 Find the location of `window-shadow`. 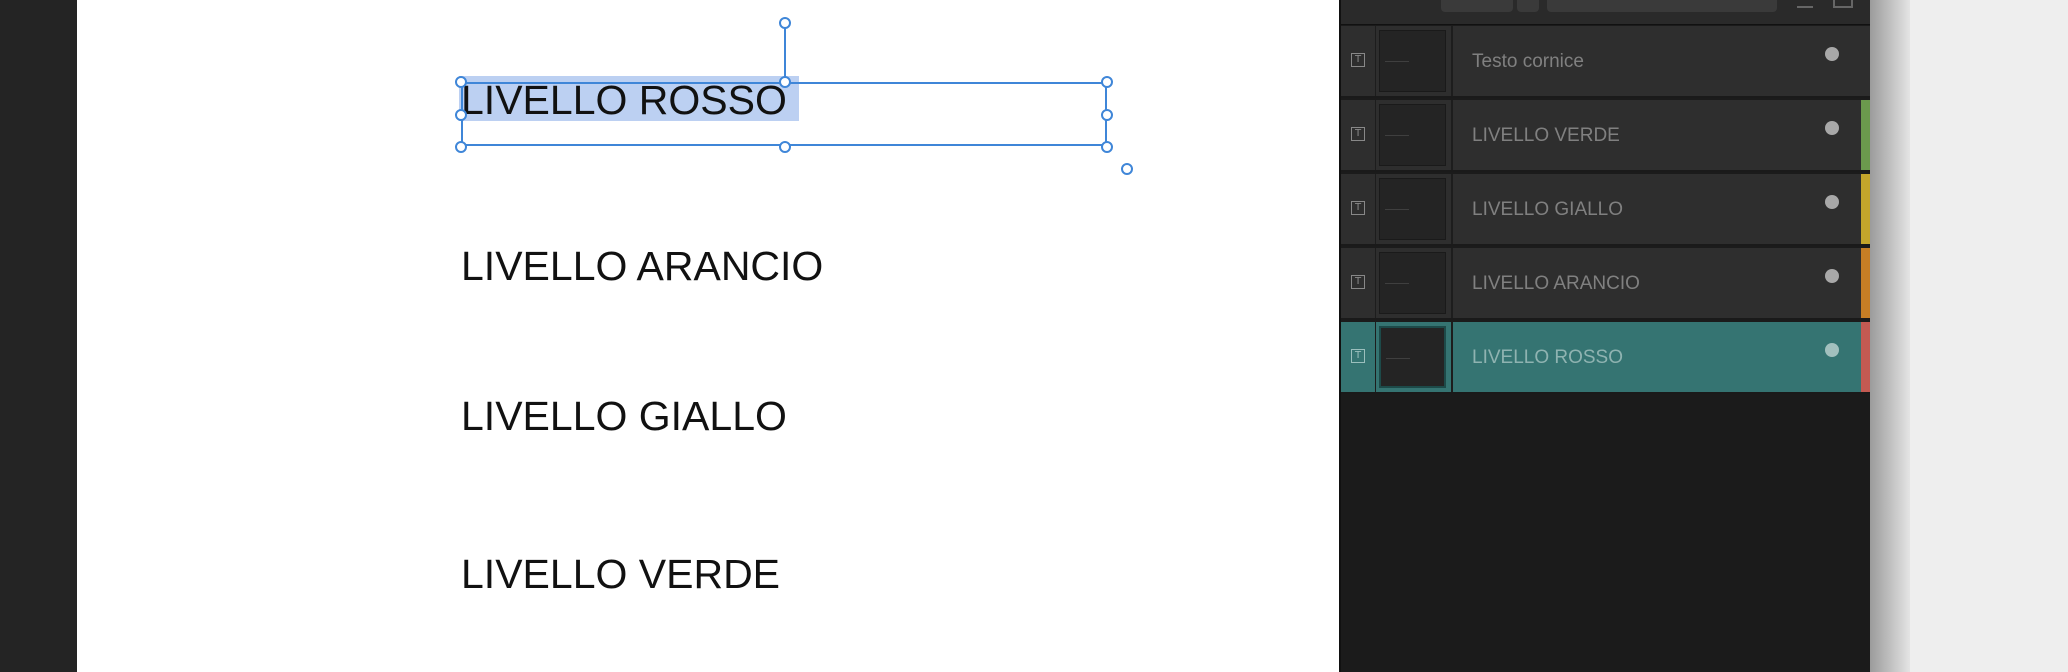

window-shadow is located at coordinates (1890, 336).